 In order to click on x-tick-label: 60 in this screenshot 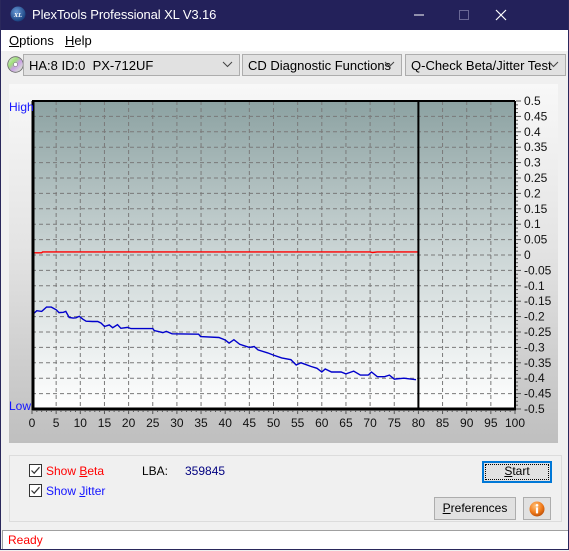, I will do `click(322, 423)`.